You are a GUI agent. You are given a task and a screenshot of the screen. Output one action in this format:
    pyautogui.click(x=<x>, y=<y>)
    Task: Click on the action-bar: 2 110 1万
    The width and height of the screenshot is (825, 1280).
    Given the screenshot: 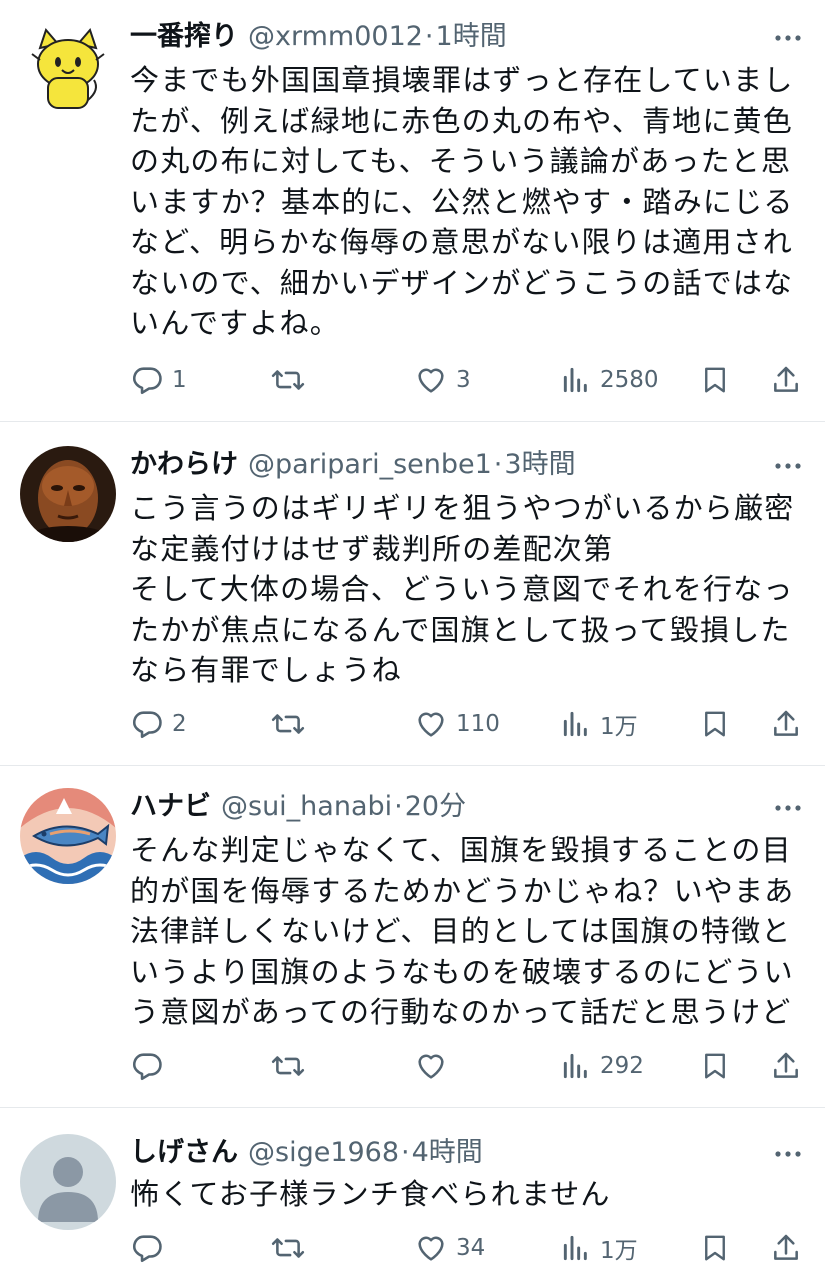 What is the action you would take?
    pyautogui.click(x=470, y=724)
    